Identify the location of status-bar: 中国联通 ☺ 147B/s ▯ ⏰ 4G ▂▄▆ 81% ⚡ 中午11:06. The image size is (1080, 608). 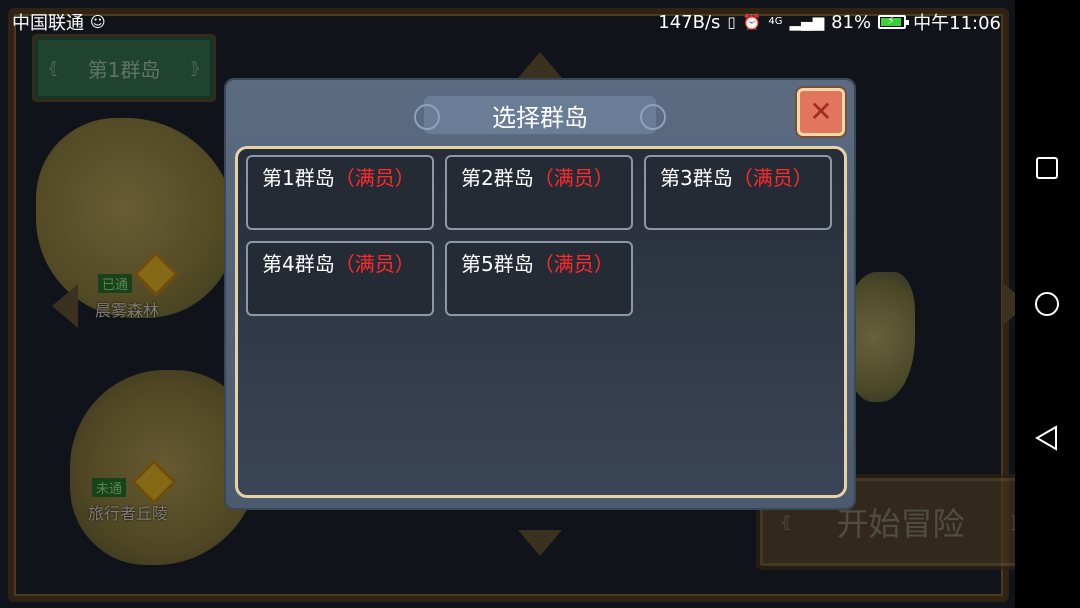
(507, 21).